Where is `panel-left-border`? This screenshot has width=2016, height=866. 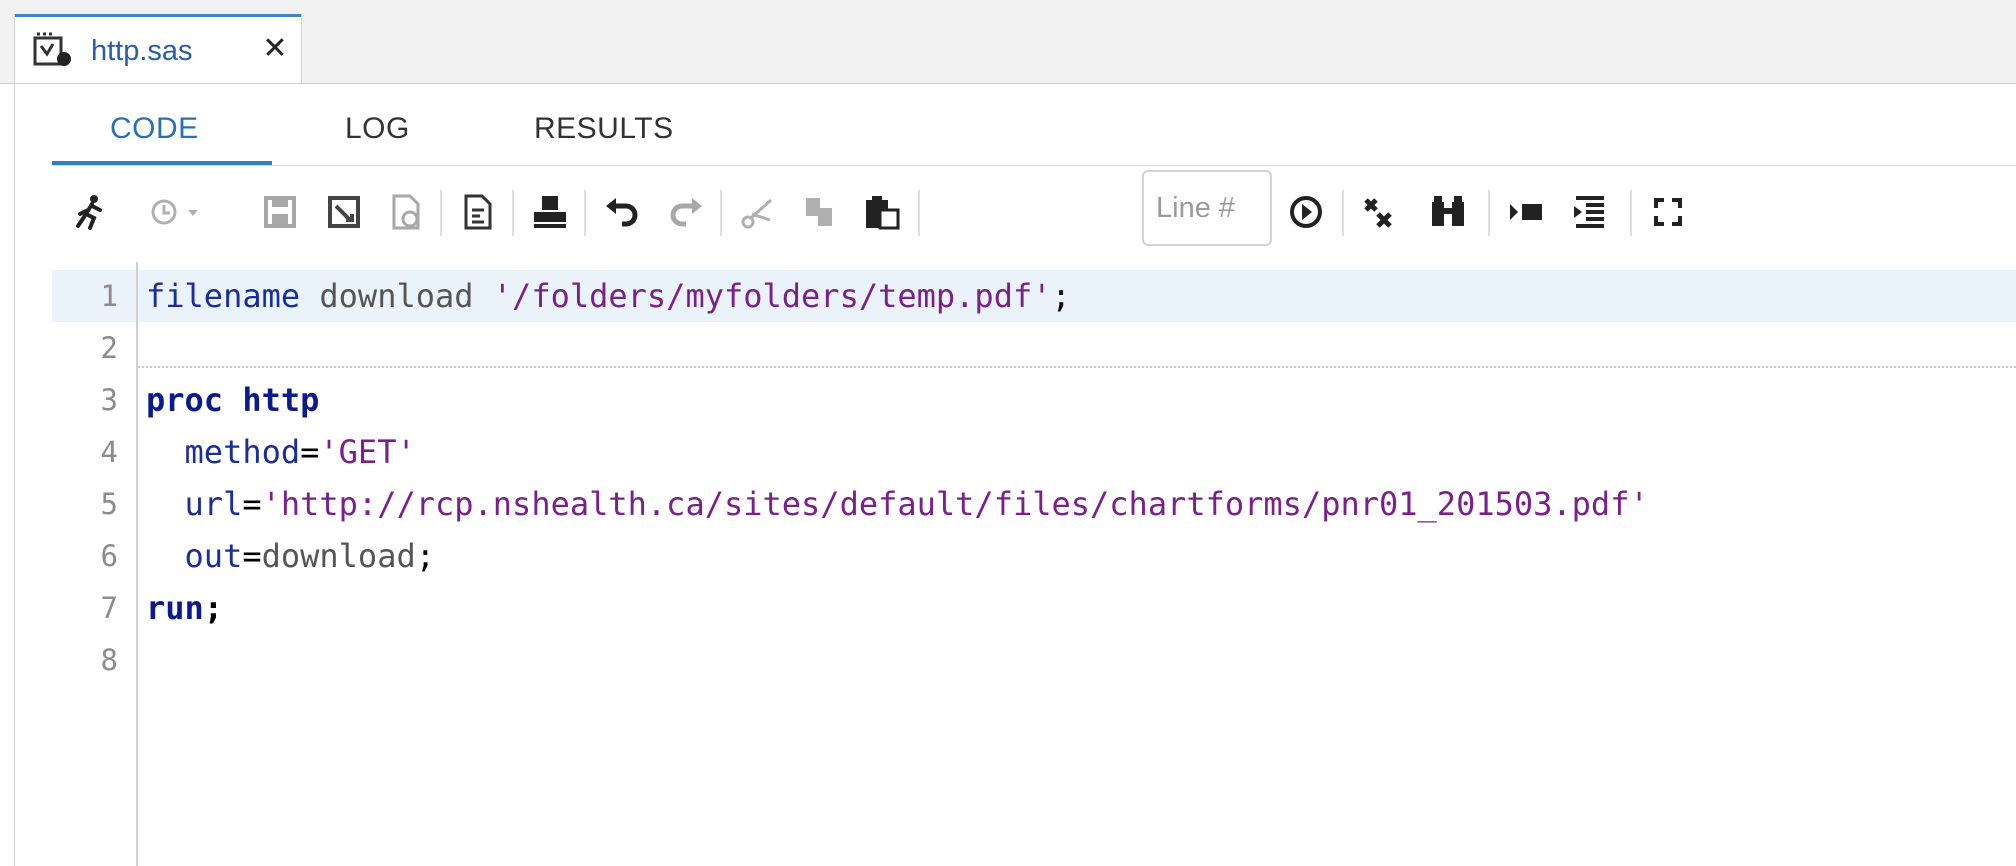
panel-left-border is located at coordinates (14, 475).